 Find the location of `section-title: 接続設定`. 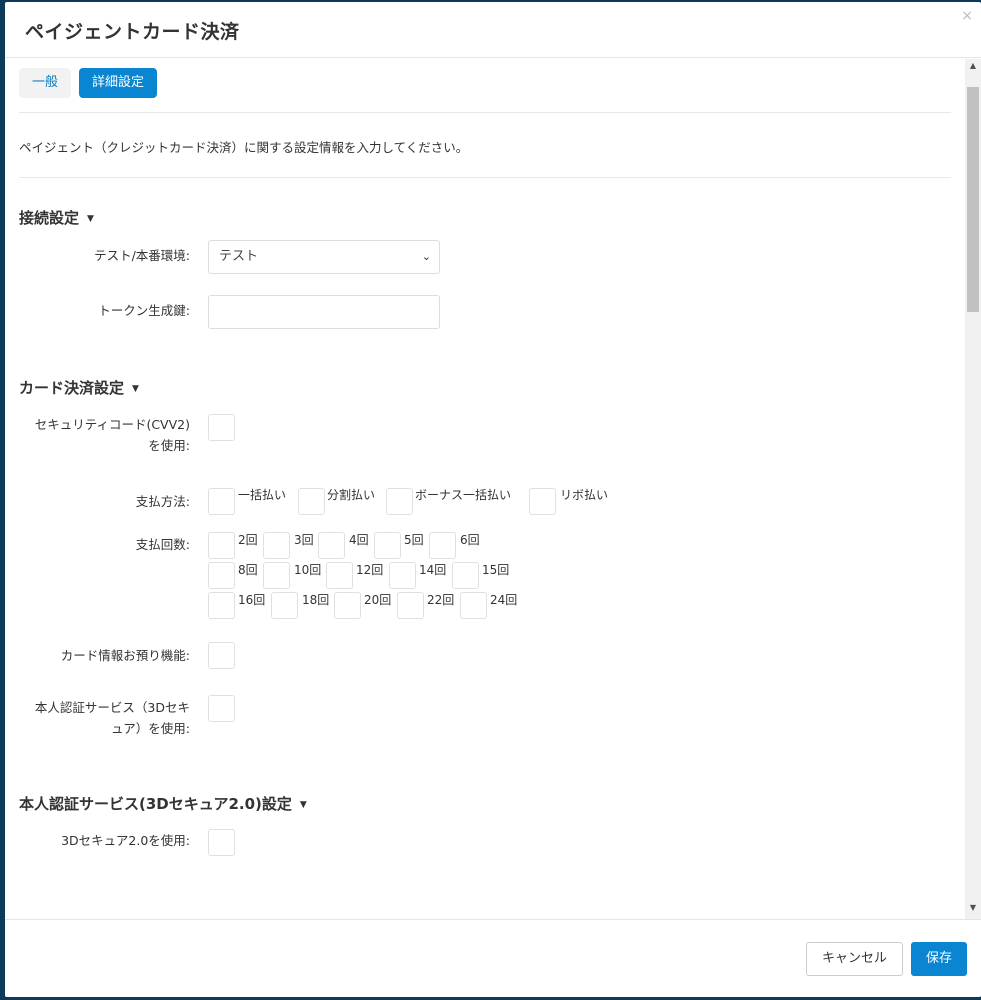

section-title: 接続設定 is located at coordinates (49, 218).